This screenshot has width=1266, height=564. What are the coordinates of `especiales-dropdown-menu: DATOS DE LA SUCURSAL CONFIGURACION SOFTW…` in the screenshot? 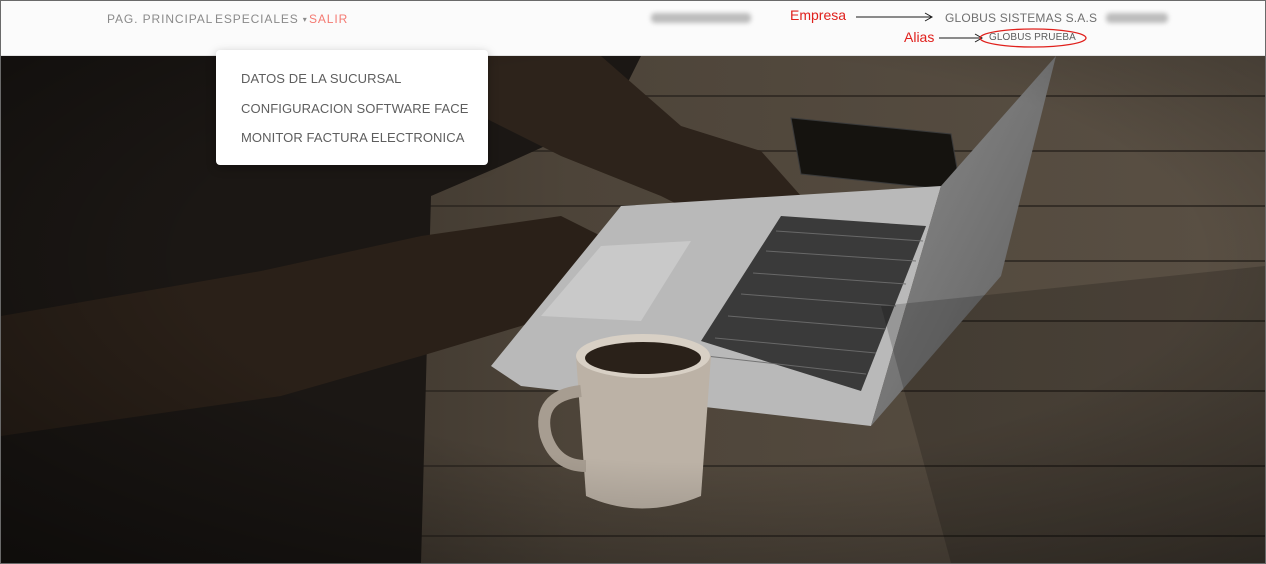 It's located at (352, 107).